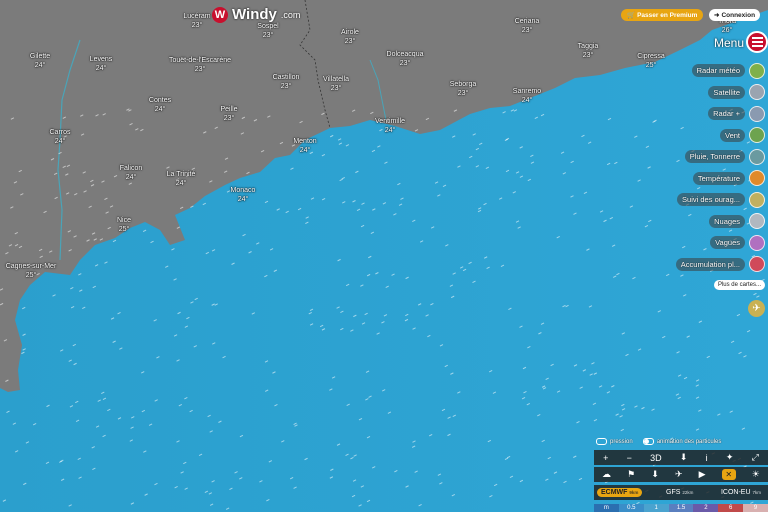 This screenshot has height=512, width=768. Describe the element at coordinates (741, 492) in the screenshot. I see `model-icon-eu: ICON-EU 7km` at that location.